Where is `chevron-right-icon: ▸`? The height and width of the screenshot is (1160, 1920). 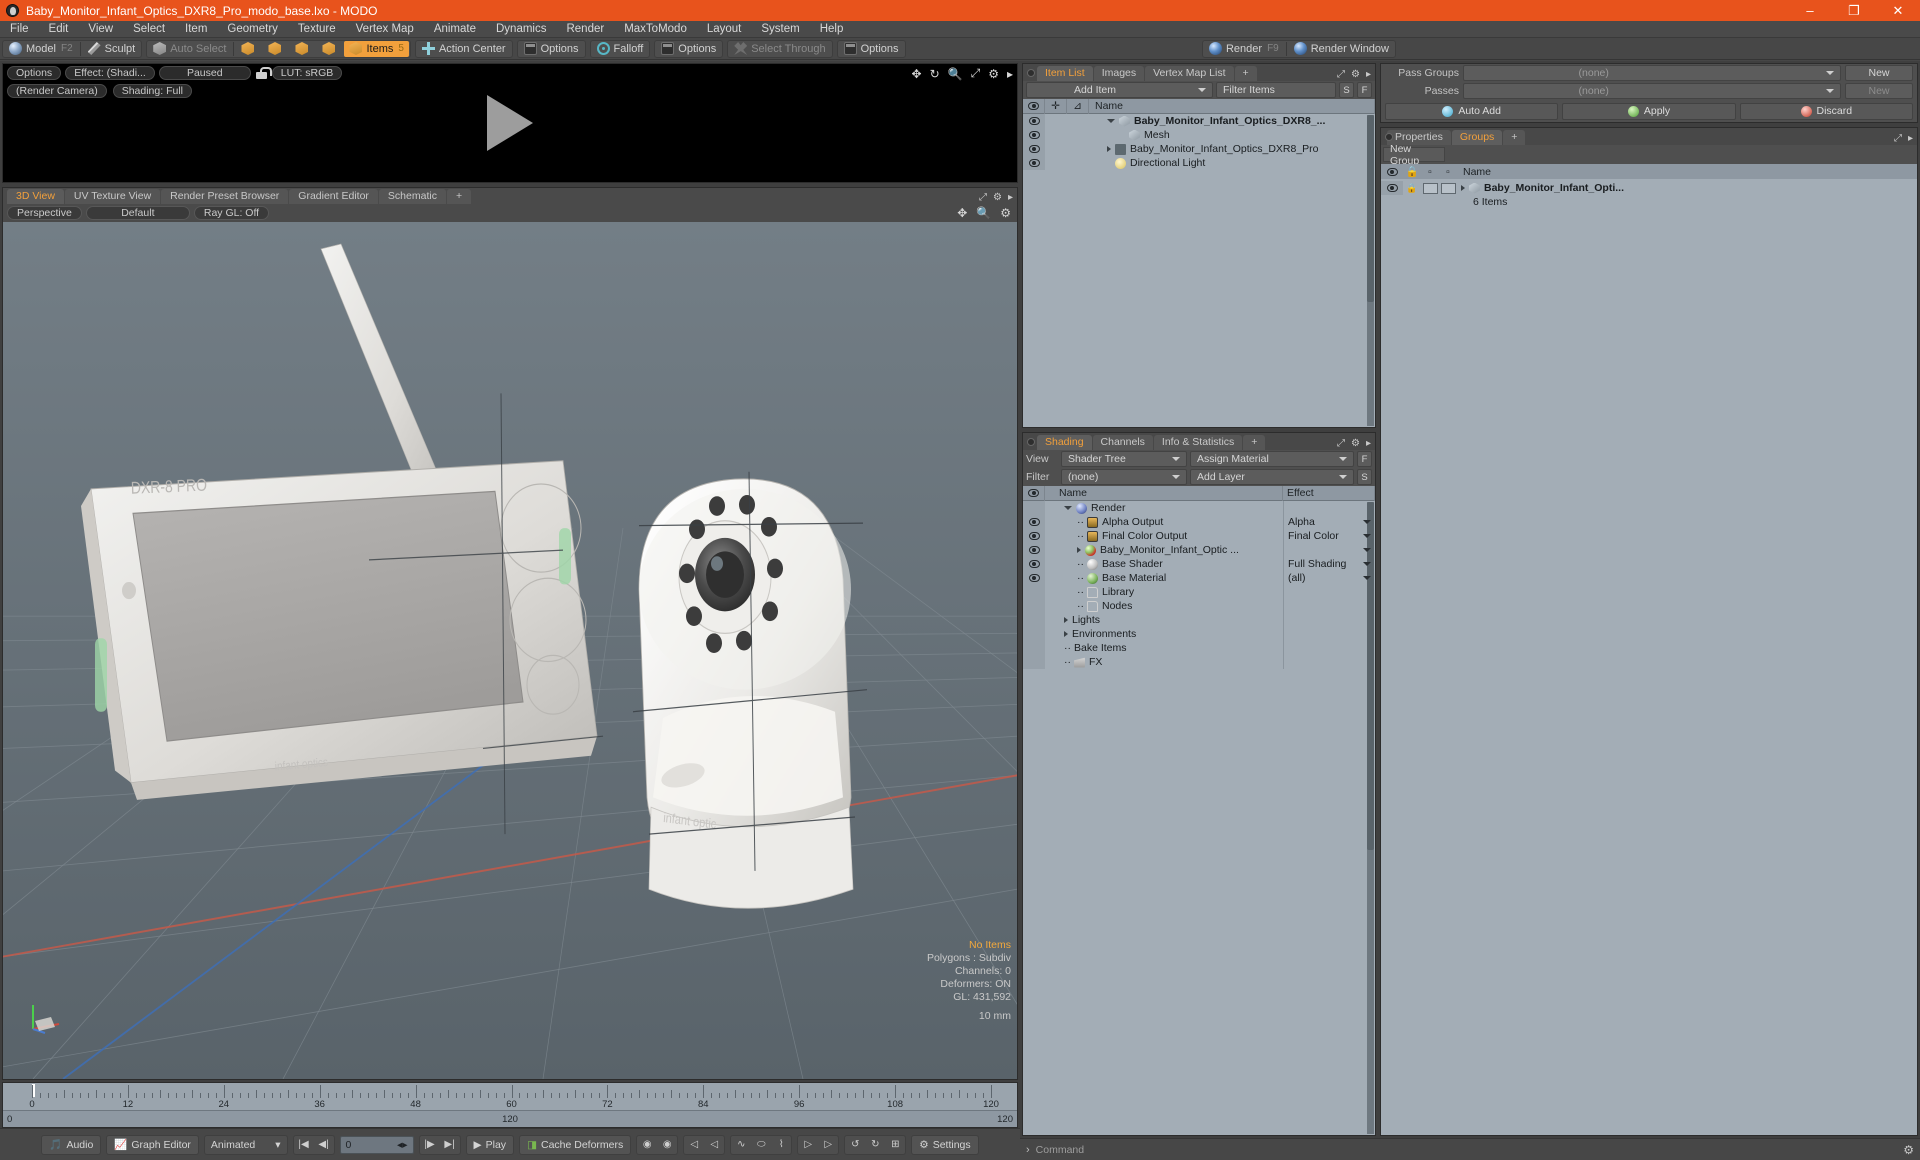 chevron-right-icon: ▸ is located at coordinates (1010, 74).